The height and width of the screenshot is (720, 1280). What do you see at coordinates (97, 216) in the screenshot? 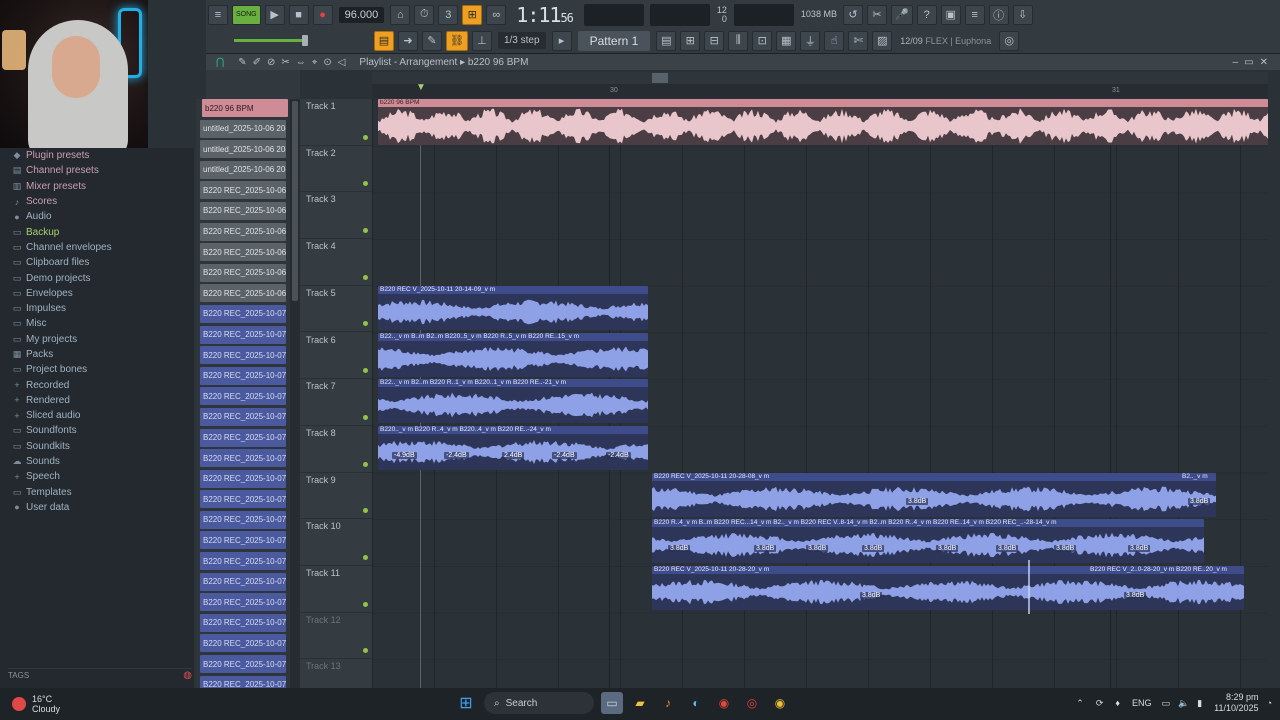
I see `browser-item: ● Audio` at bounding box center [97, 216].